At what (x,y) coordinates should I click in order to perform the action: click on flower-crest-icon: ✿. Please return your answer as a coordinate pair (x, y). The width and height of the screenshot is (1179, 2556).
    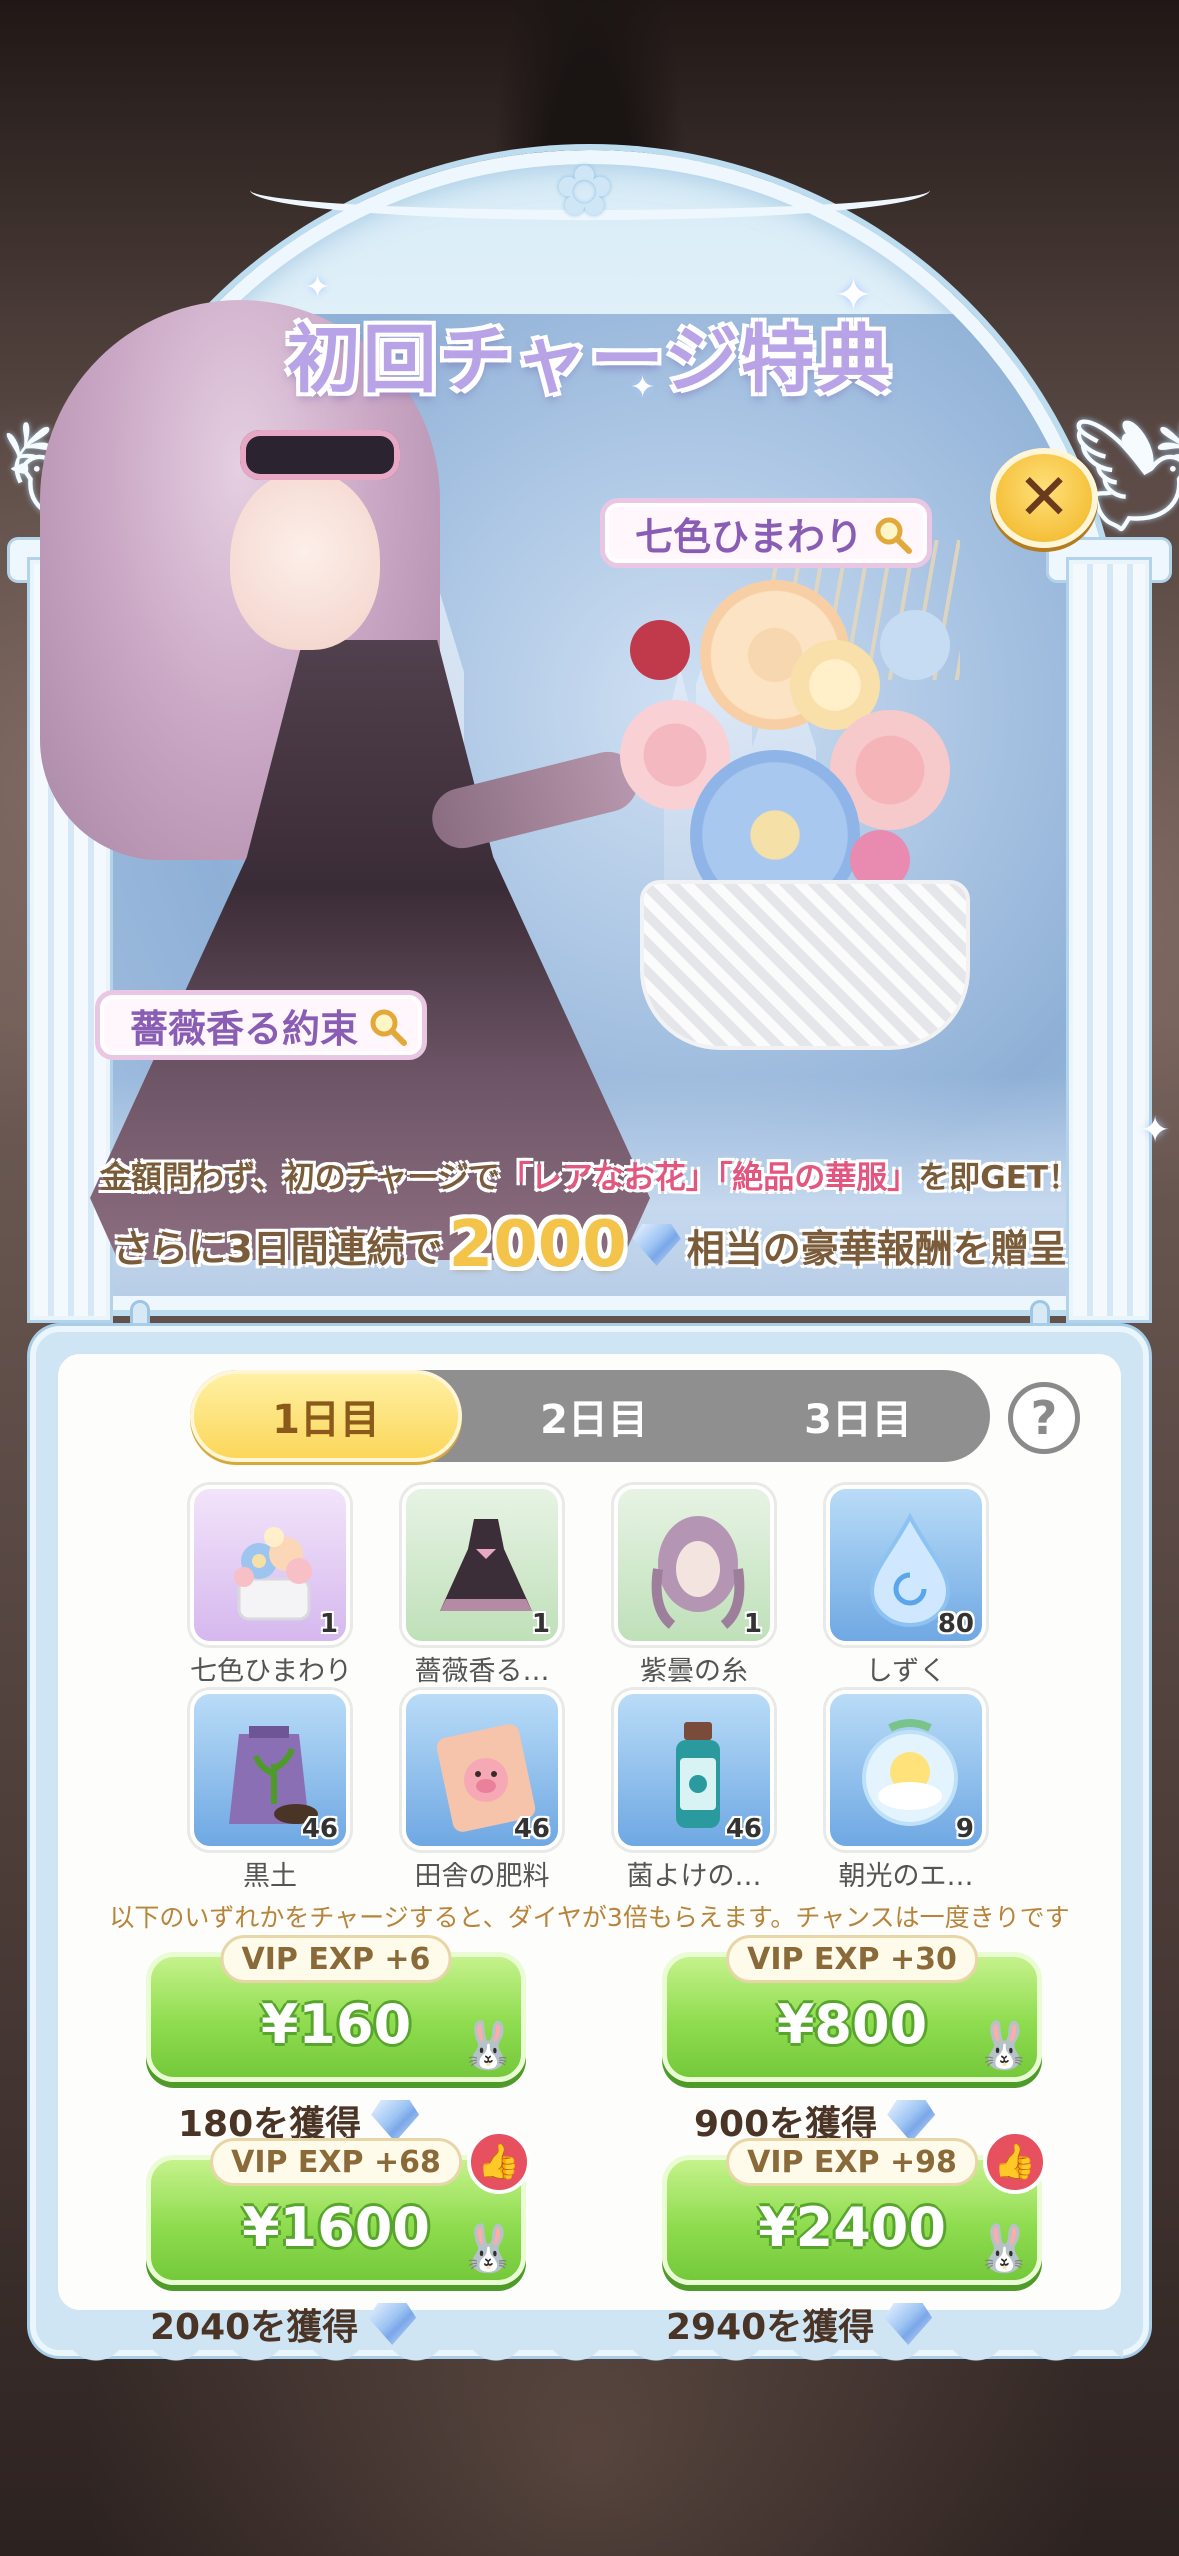
    Looking at the image, I should click on (584, 191).